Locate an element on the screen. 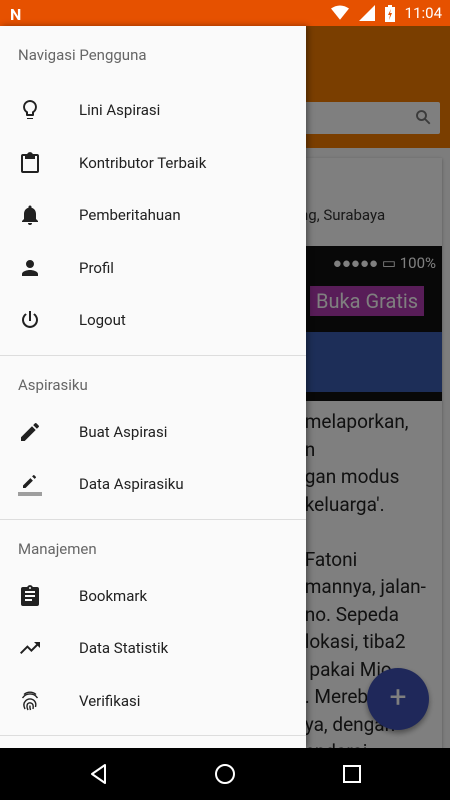 The width and height of the screenshot is (450, 800). back-icon is located at coordinates (99, 774).